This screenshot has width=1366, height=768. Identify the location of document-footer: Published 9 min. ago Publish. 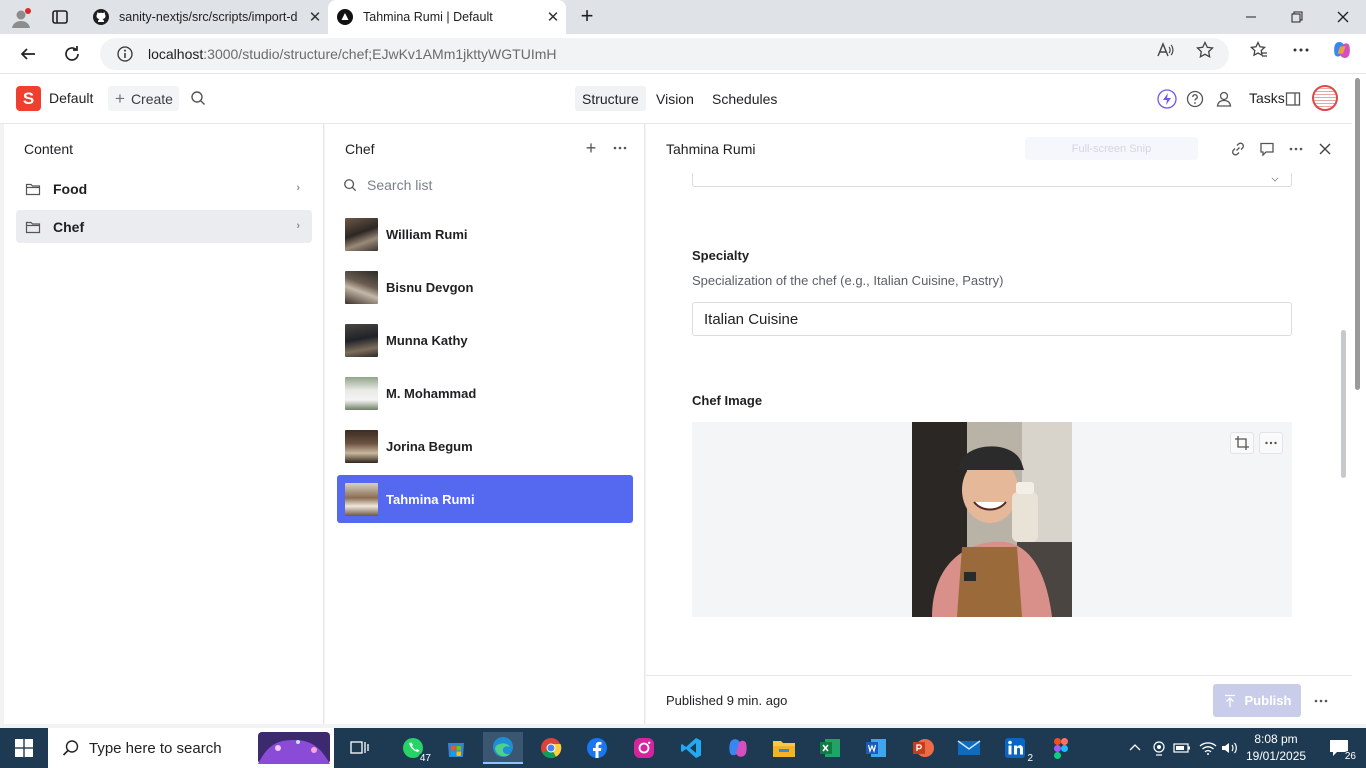
(999, 699).